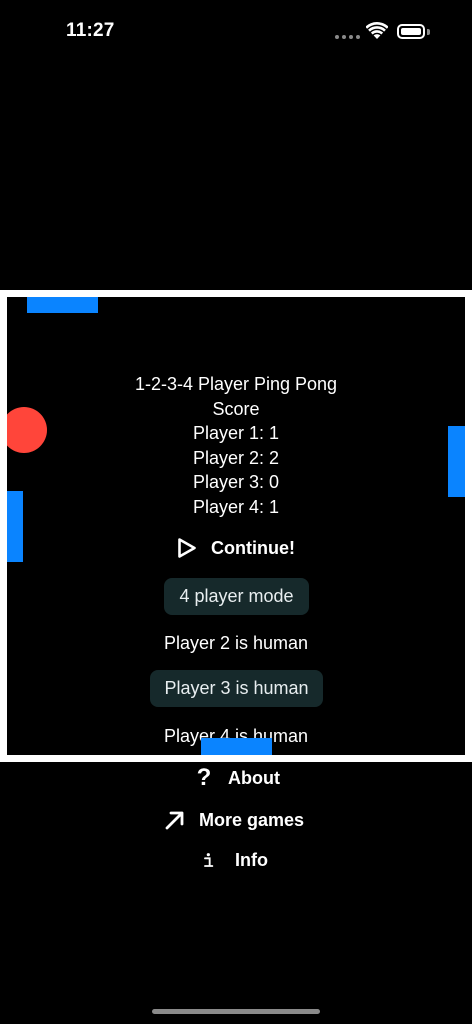  What do you see at coordinates (428, 32) in the screenshot?
I see `battery-cap` at bounding box center [428, 32].